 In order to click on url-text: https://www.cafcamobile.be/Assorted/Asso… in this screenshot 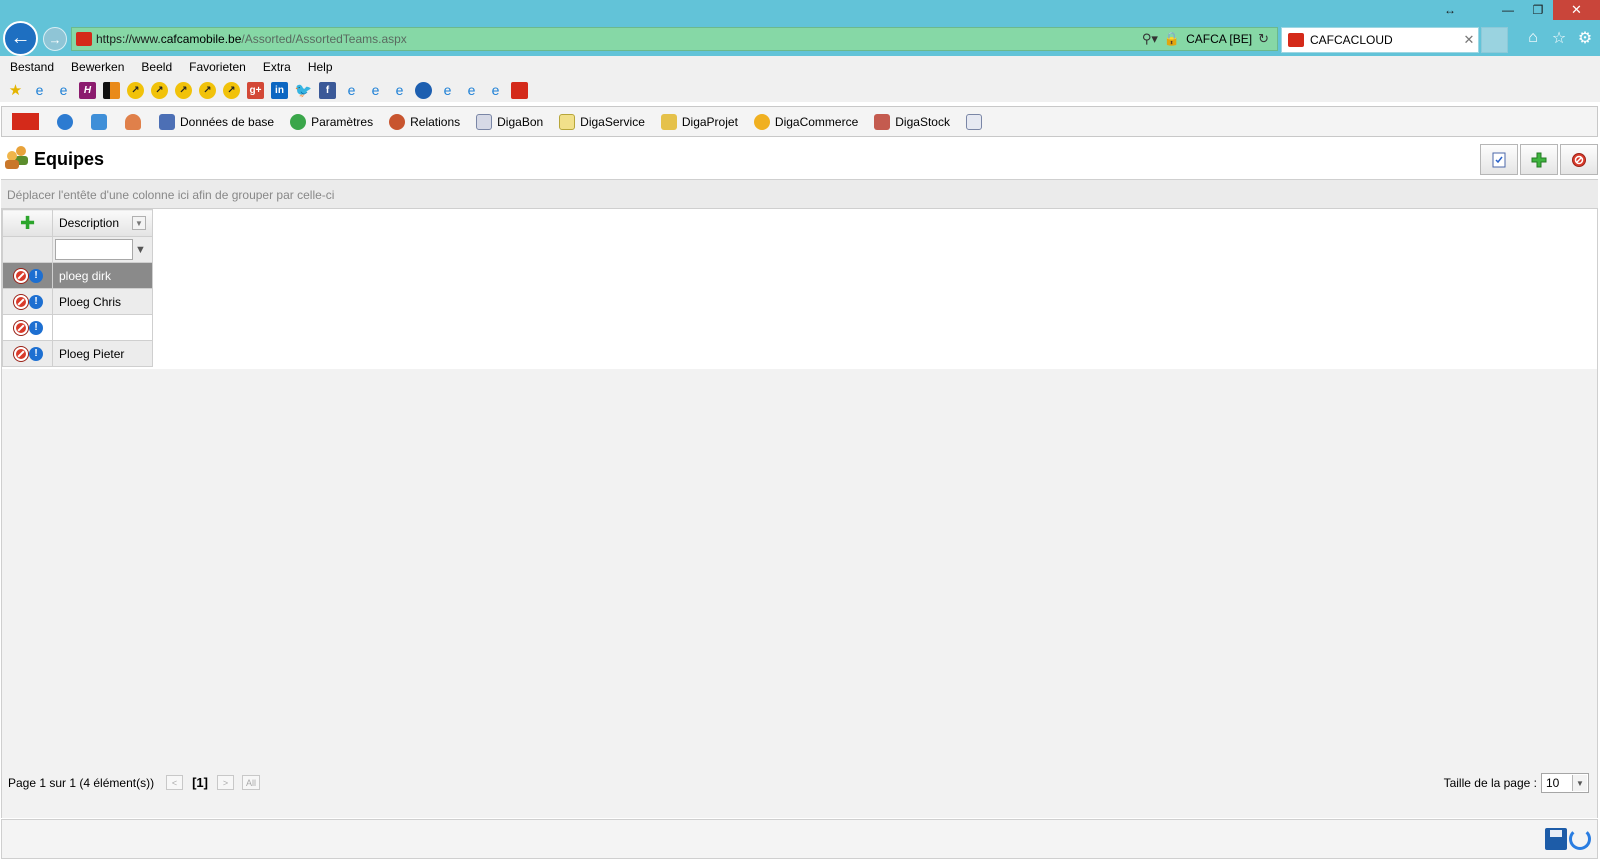, I will do `click(251, 39)`.